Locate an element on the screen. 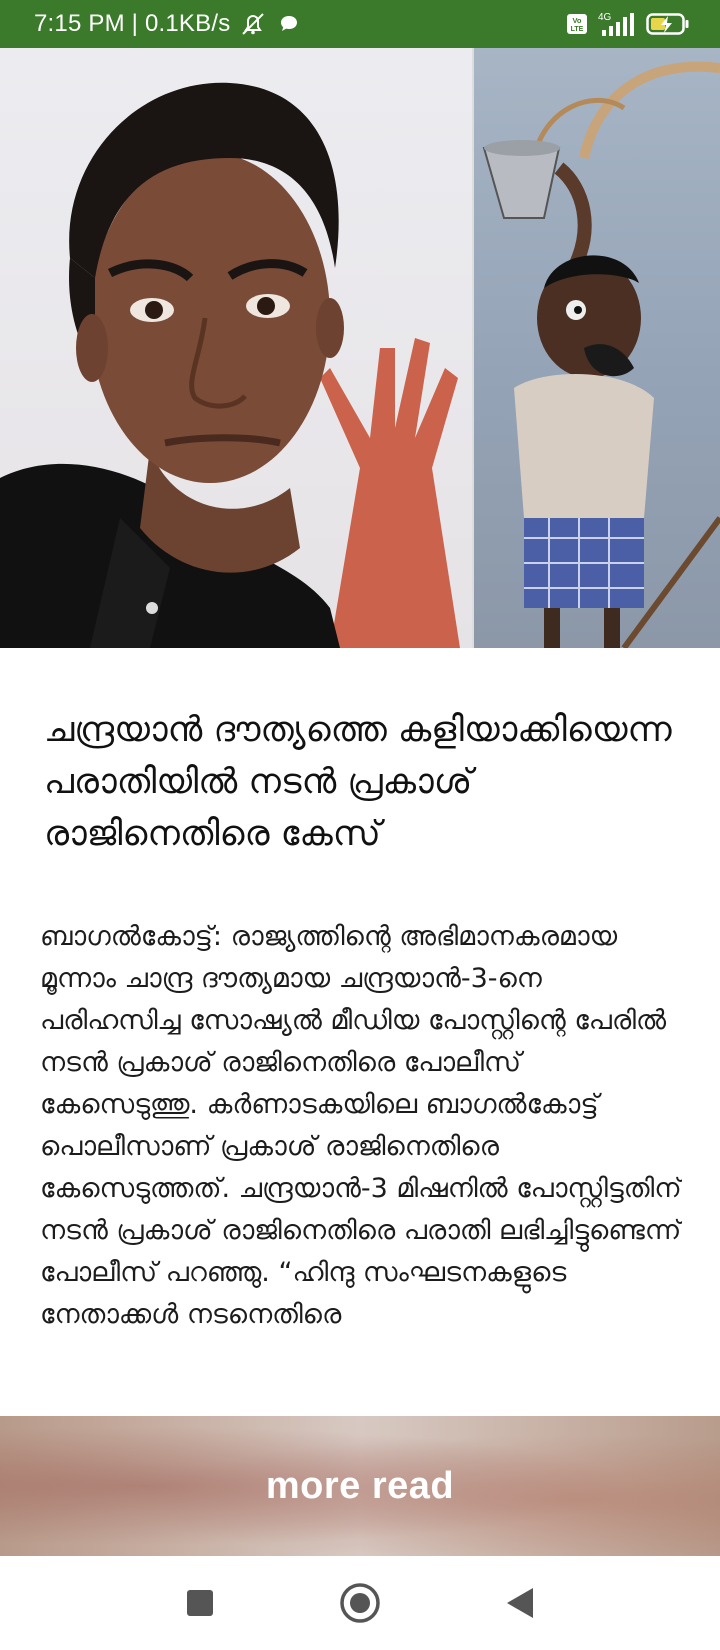 The image size is (720, 1650). status-icons-left is located at coordinates (269, 24).